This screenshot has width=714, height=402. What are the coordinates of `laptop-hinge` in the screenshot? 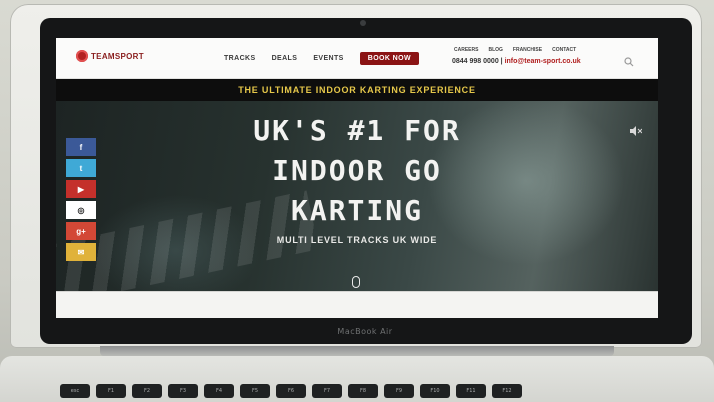 It's located at (357, 351).